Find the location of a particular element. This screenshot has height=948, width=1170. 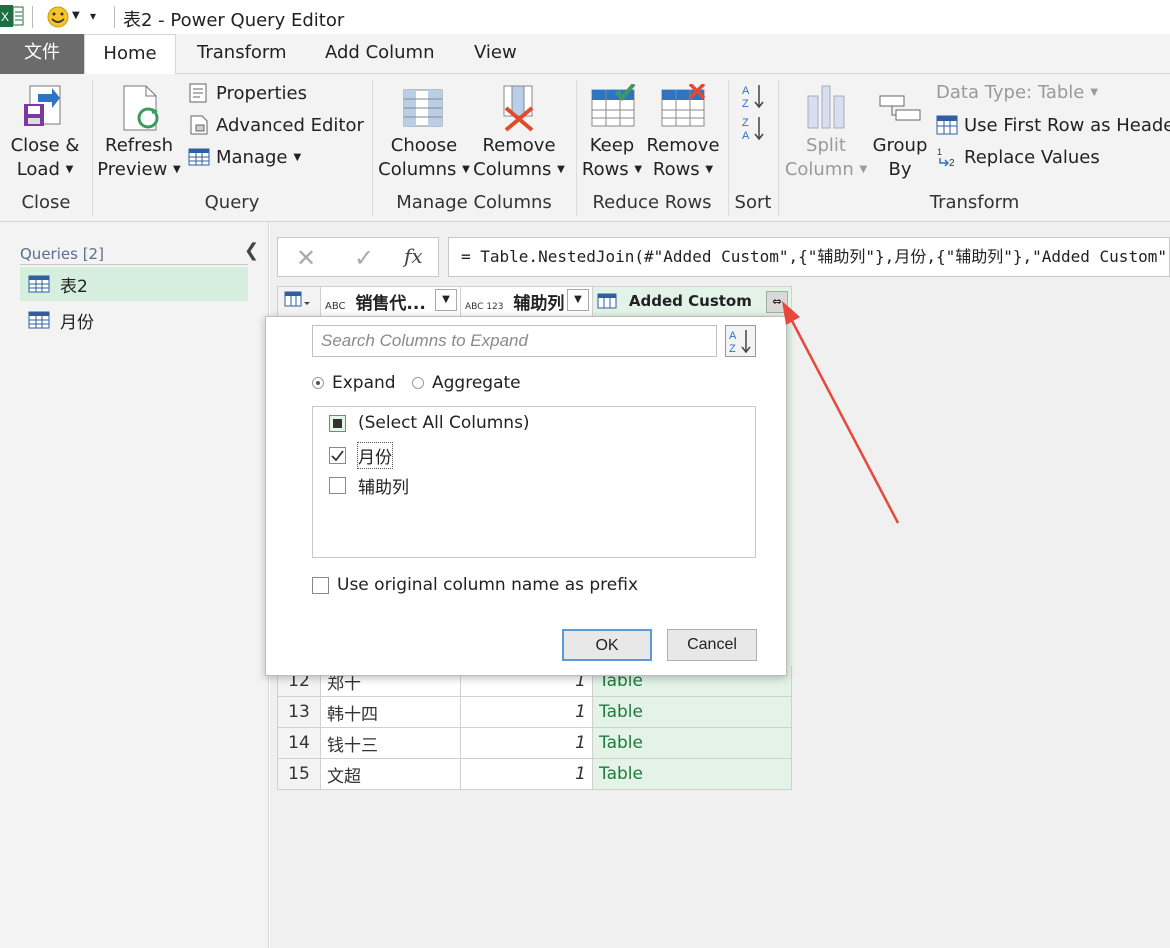

group-close: Close is located at coordinates (46, 202).